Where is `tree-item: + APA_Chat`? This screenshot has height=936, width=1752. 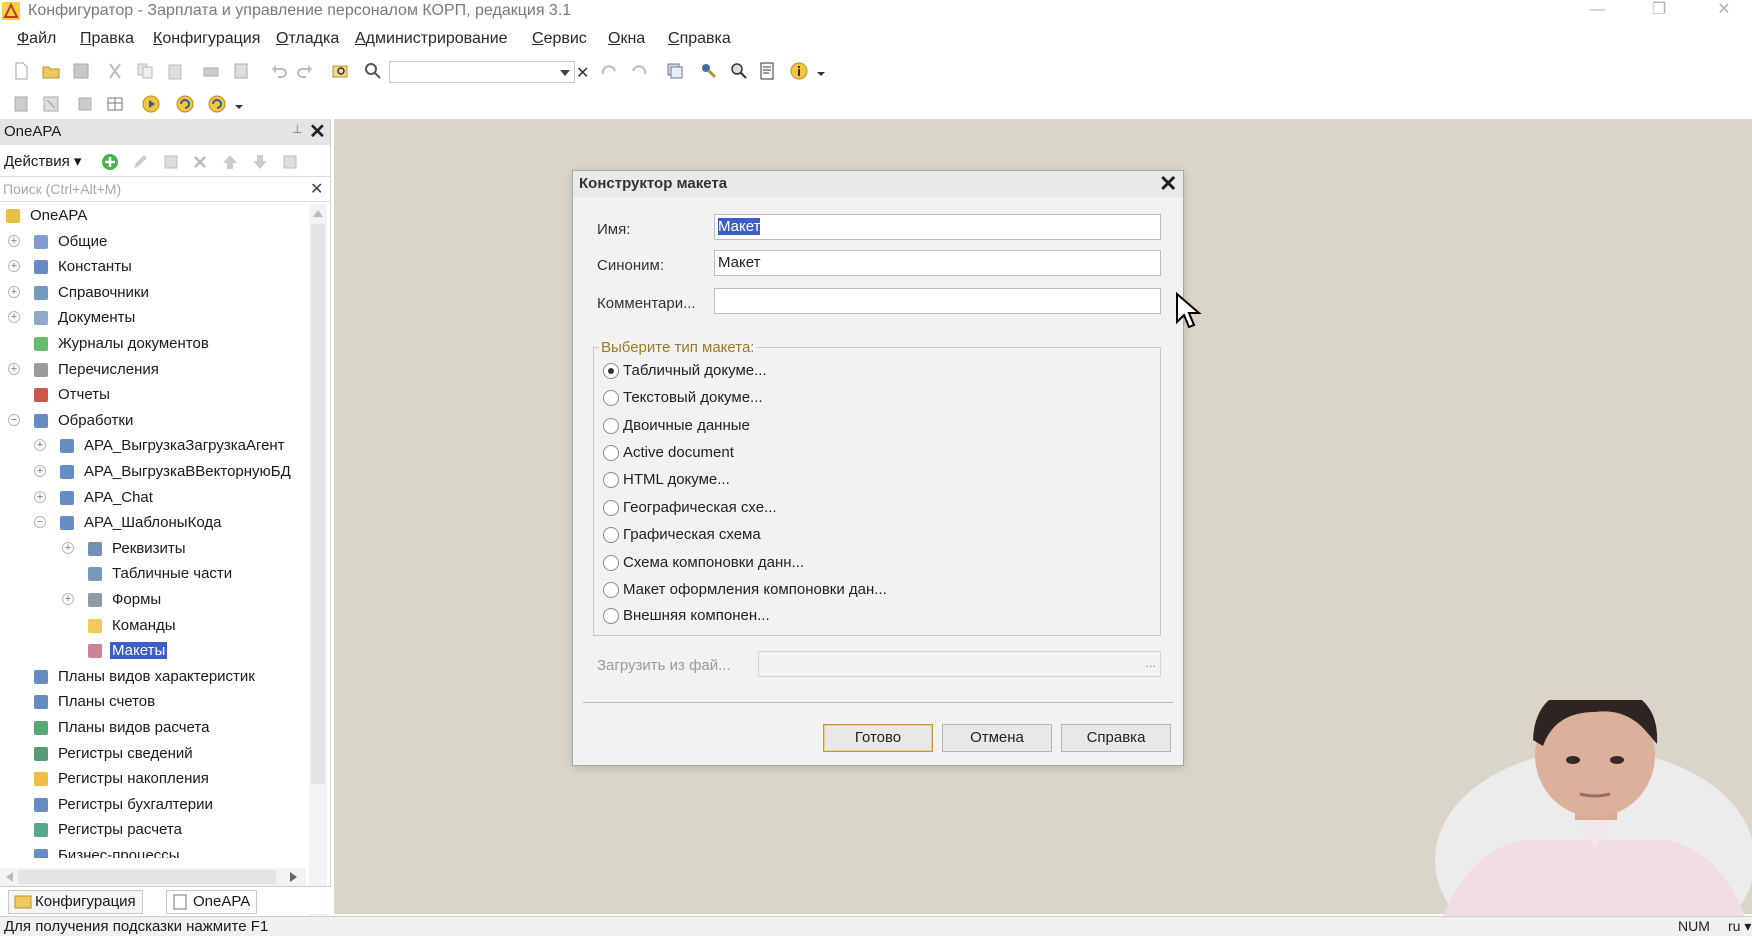 tree-item: + APA_Chat is located at coordinates (153, 498).